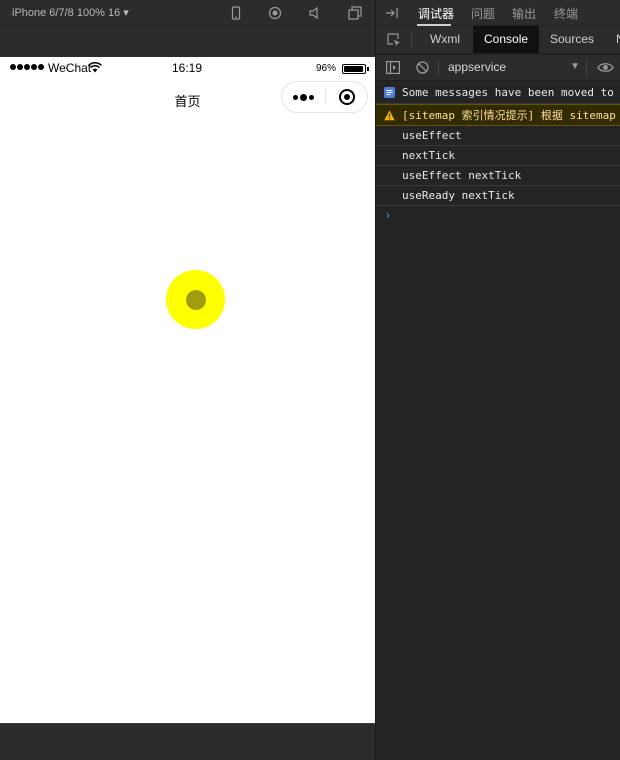 Image resolution: width=620 pixels, height=760 pixels. I want to click on tab-problems: 问题, so click(483, 13).